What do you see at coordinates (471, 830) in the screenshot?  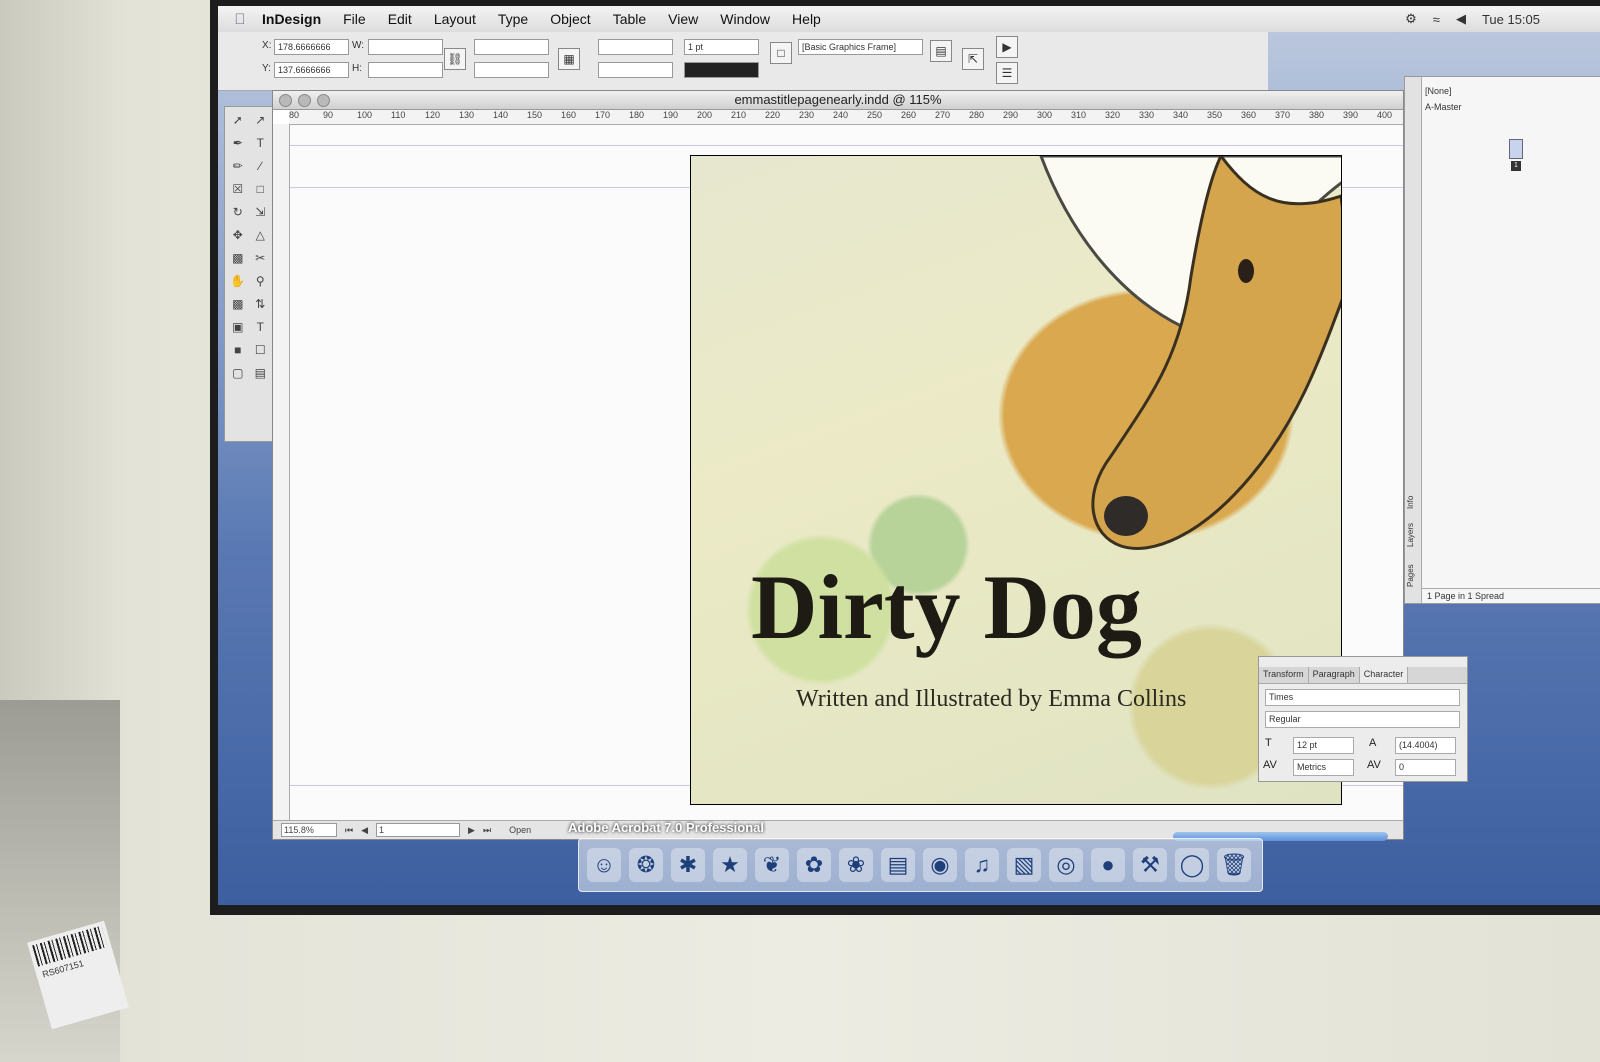 I see `next-page-icon: ▶` at bounding box center [471, 830].